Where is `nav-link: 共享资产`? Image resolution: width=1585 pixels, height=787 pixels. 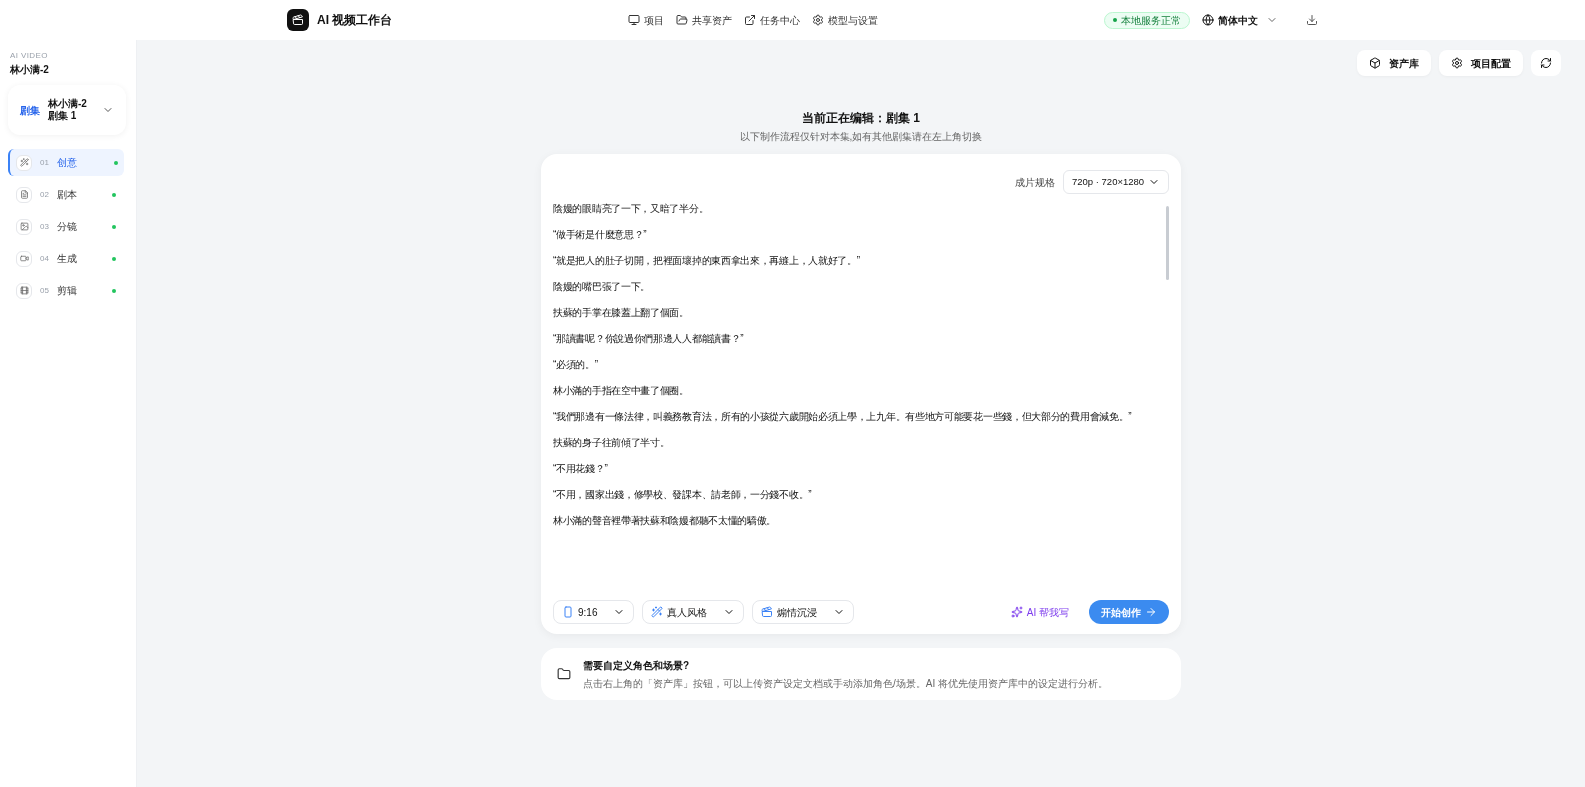 nav-link: 共享资产 is located at coordinates (704, 20).